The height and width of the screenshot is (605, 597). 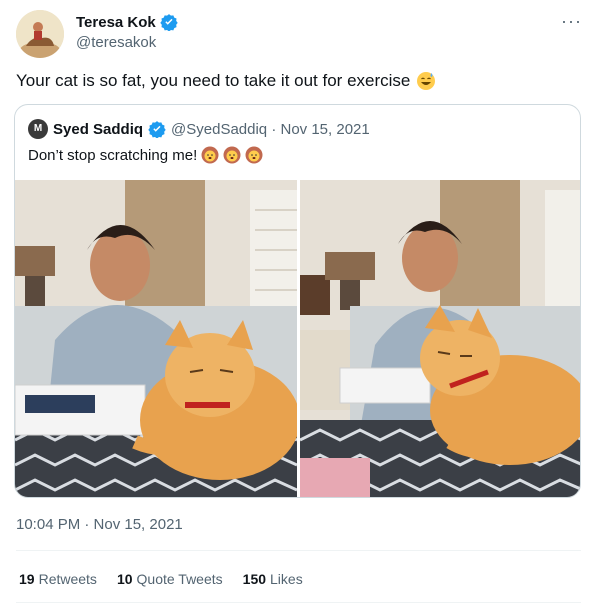 I want to click on tweet-header: Teresa Kok @teresakok ···, so click(x=301, y=34).